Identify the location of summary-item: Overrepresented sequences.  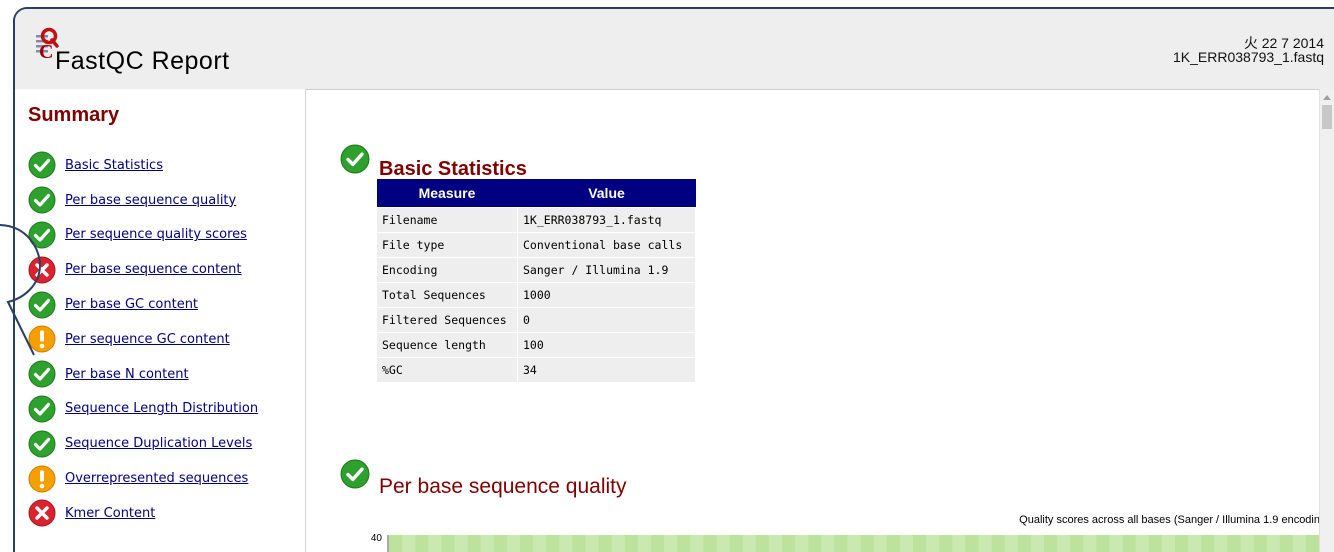
(143, 478).